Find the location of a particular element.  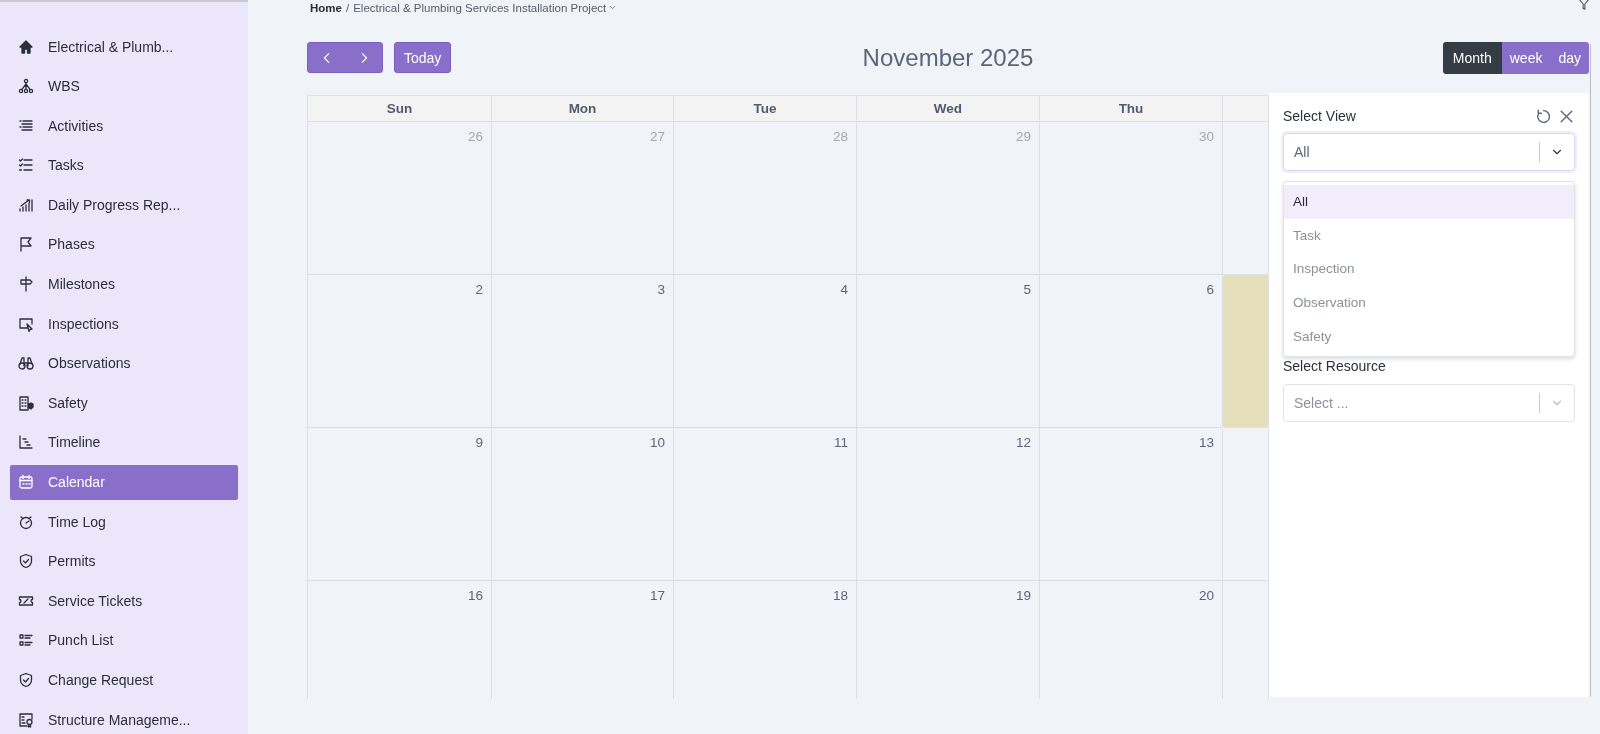

weekday-header: Mon is located at coordinates (583, 108).